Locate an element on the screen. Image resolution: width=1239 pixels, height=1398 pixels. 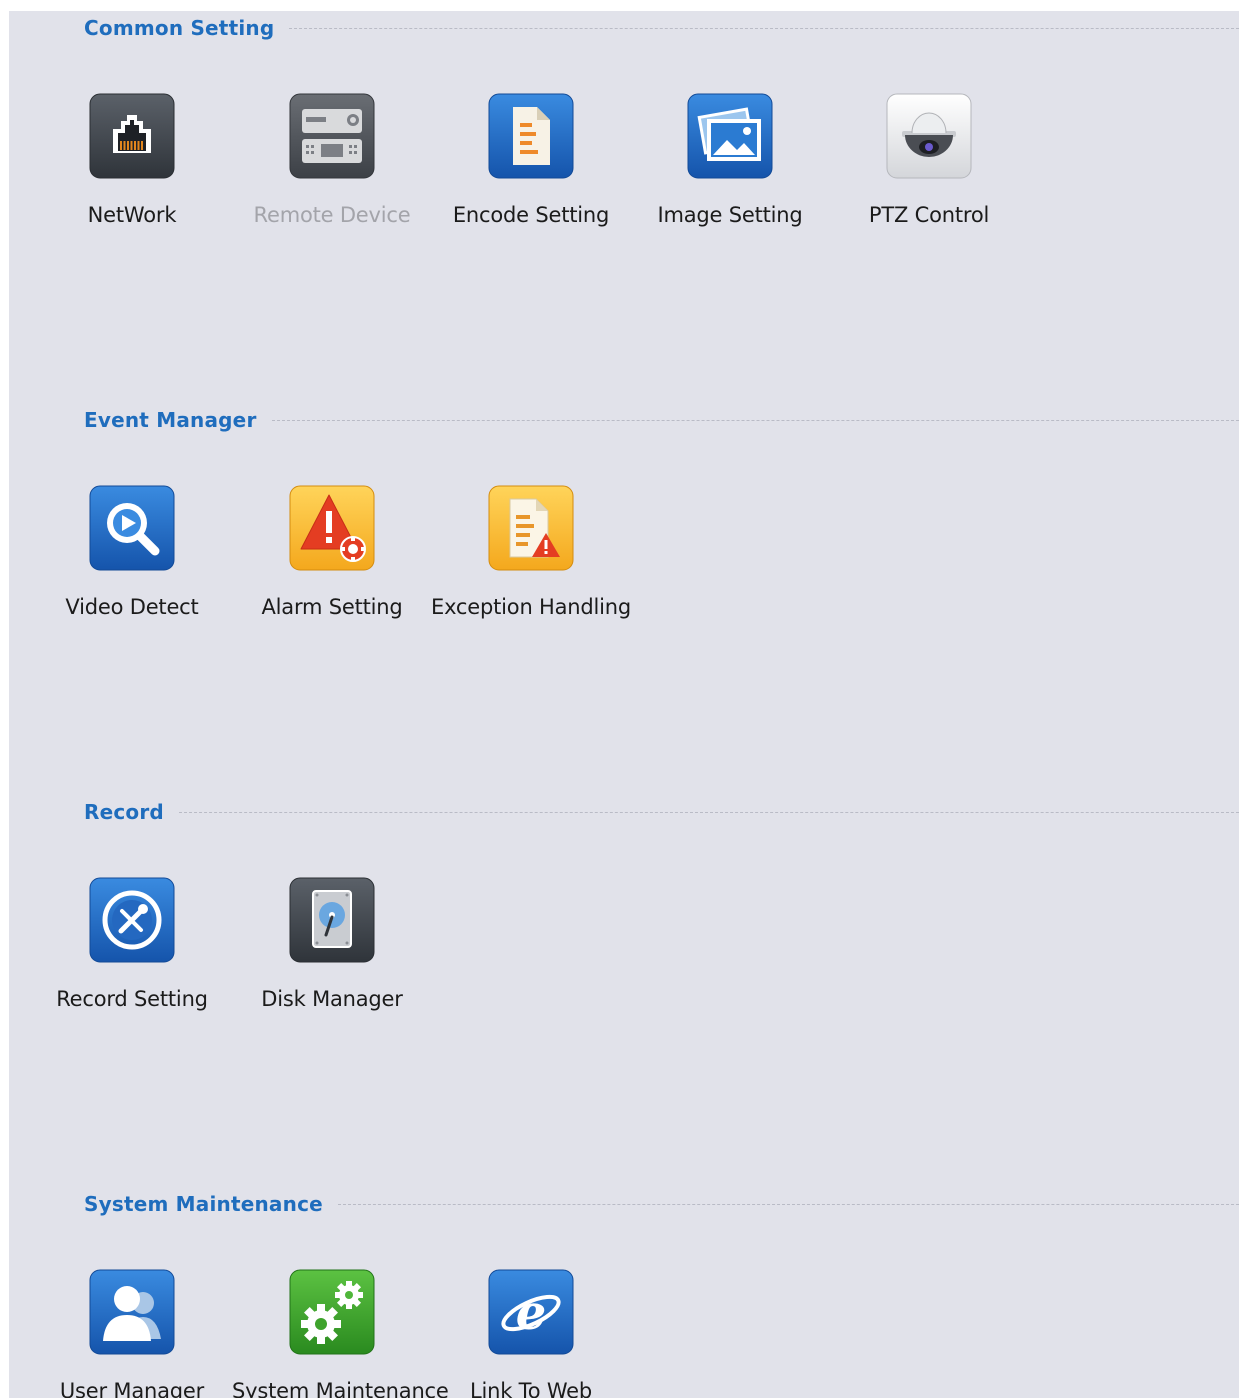
disk-manager-button: Disk Manager is located at coordinates (332, 942).